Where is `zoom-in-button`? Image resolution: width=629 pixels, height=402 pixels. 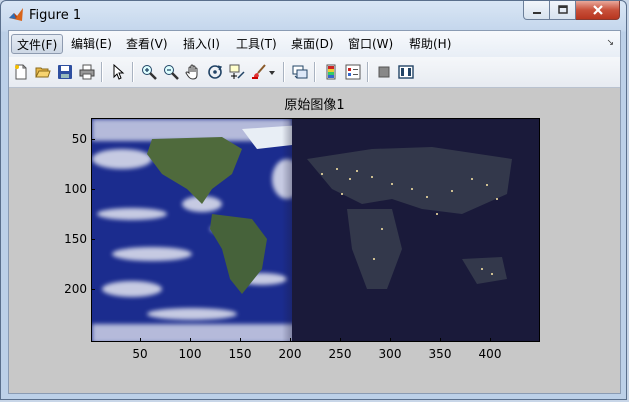
zoom-in-button is located at coordinates (149, 72).